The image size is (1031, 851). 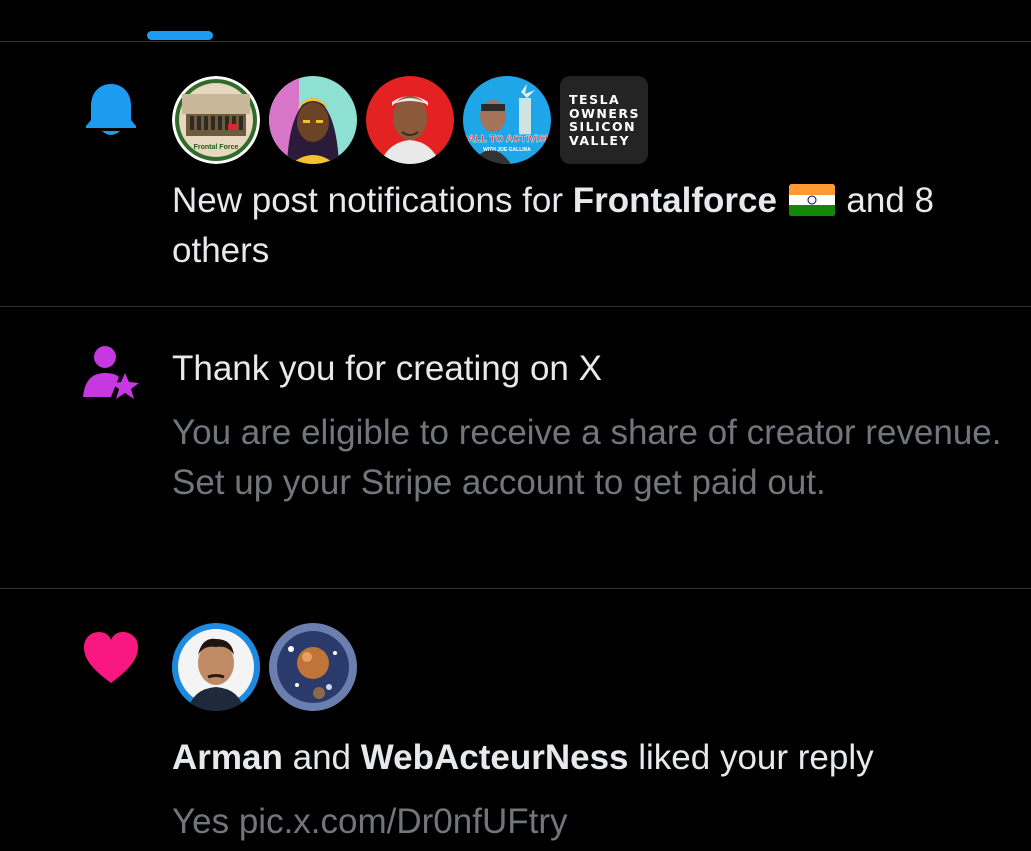 What do you see at coordinates (600, 140) in the screenshot?
I see `tesla-line: VALLEY` at bounding box center [600, 140].